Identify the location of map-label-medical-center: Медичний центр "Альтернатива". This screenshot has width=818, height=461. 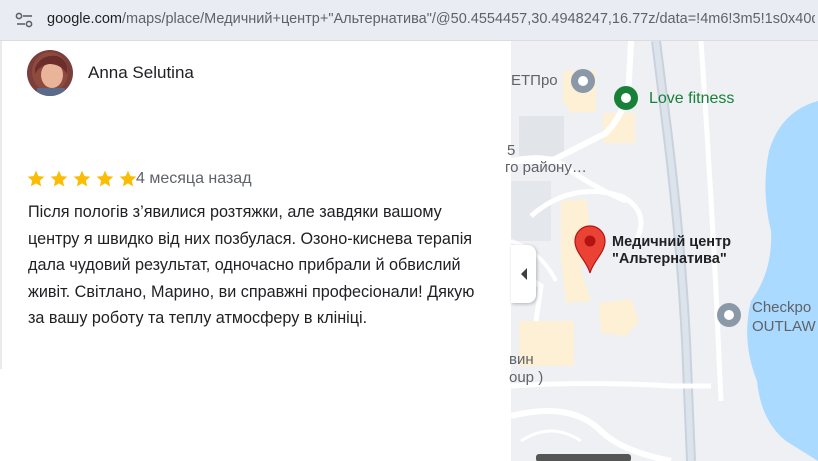
(671, 251).